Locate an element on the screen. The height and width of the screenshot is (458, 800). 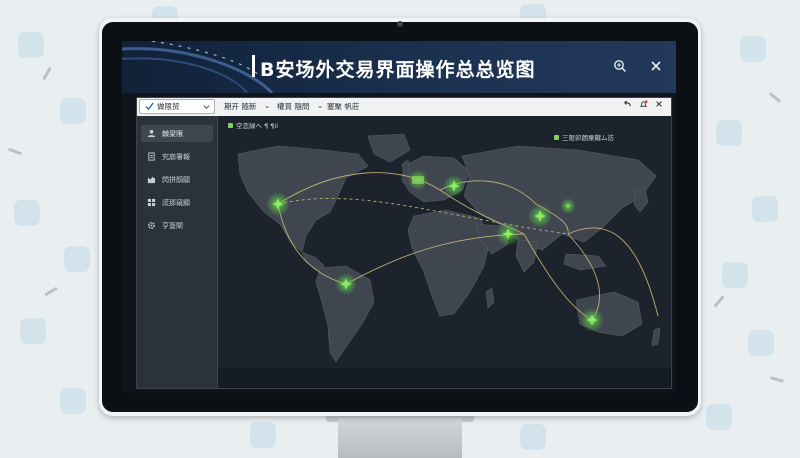
app-toolbar: 做限贸 期开 随新 ⌄ 權買 隨問 ⌄ 塞聚 帆莊 is located at coordinates (404, 107).